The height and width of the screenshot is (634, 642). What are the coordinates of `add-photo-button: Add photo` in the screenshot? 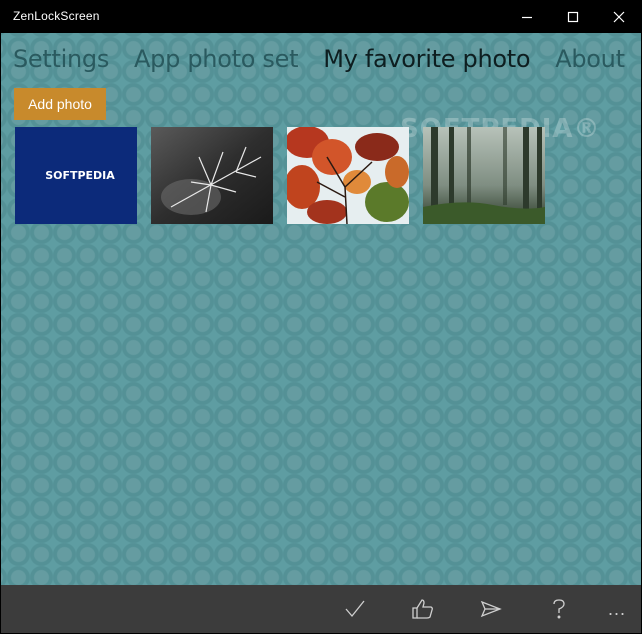 It's located at (60, 104).